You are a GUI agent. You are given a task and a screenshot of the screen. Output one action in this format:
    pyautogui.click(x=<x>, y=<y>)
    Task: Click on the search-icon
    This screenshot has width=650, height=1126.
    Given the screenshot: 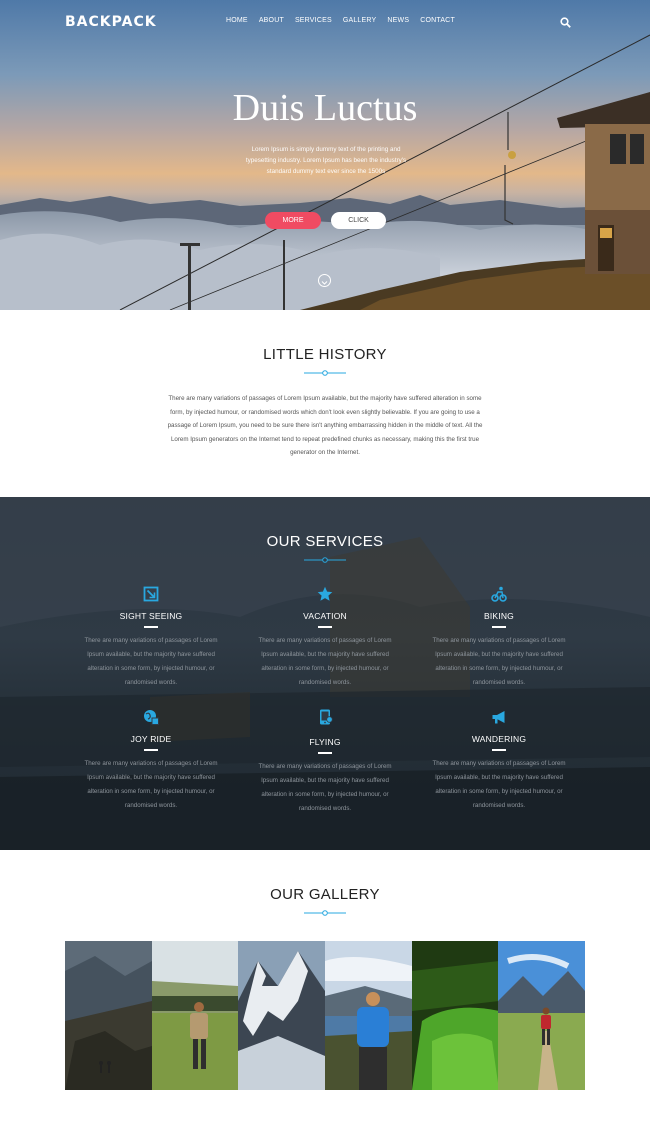 What is the action you would take?
    pyautogui.click(x=565, y=22)
    